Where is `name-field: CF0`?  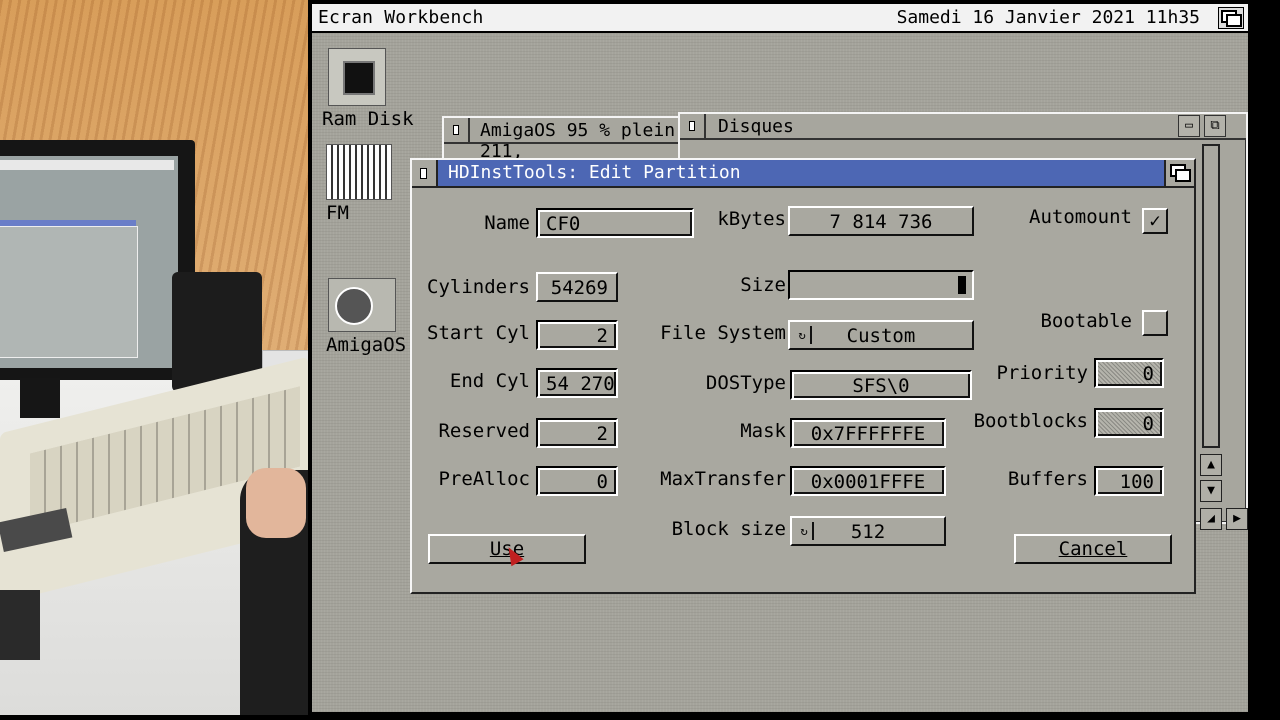 name-field: CF0 is located at coordinates (615, 223).